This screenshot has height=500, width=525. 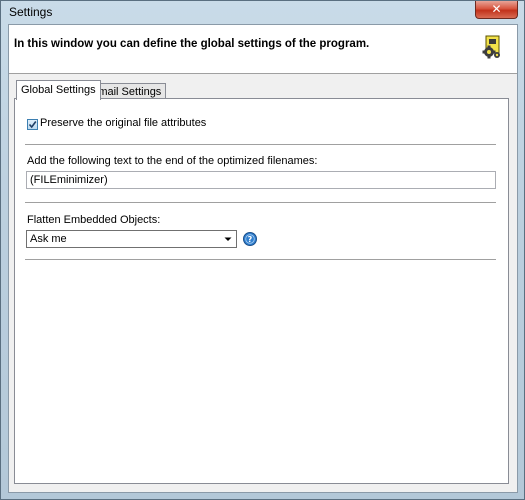 What do you see at coordinates (492, 47) in the screenshot?
I see `settings-gear-icon` at bounding box center [492, 47].